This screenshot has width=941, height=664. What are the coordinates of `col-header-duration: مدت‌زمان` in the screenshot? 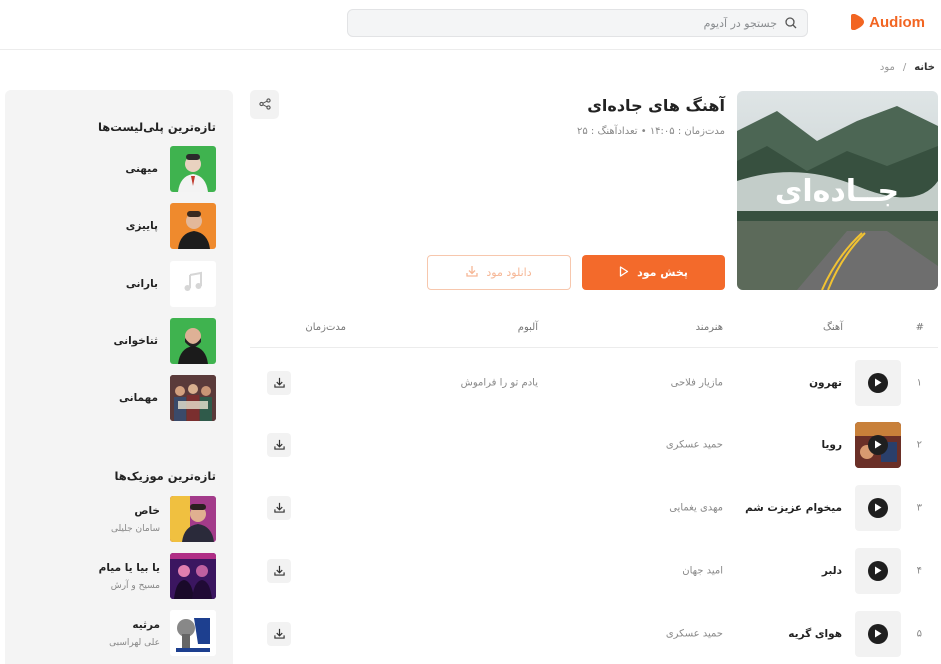 It's located at (325, 327).